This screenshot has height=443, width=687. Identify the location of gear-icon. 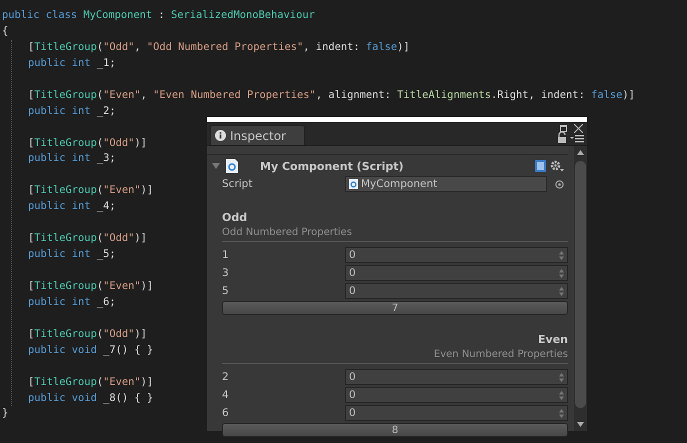
(557, 166).